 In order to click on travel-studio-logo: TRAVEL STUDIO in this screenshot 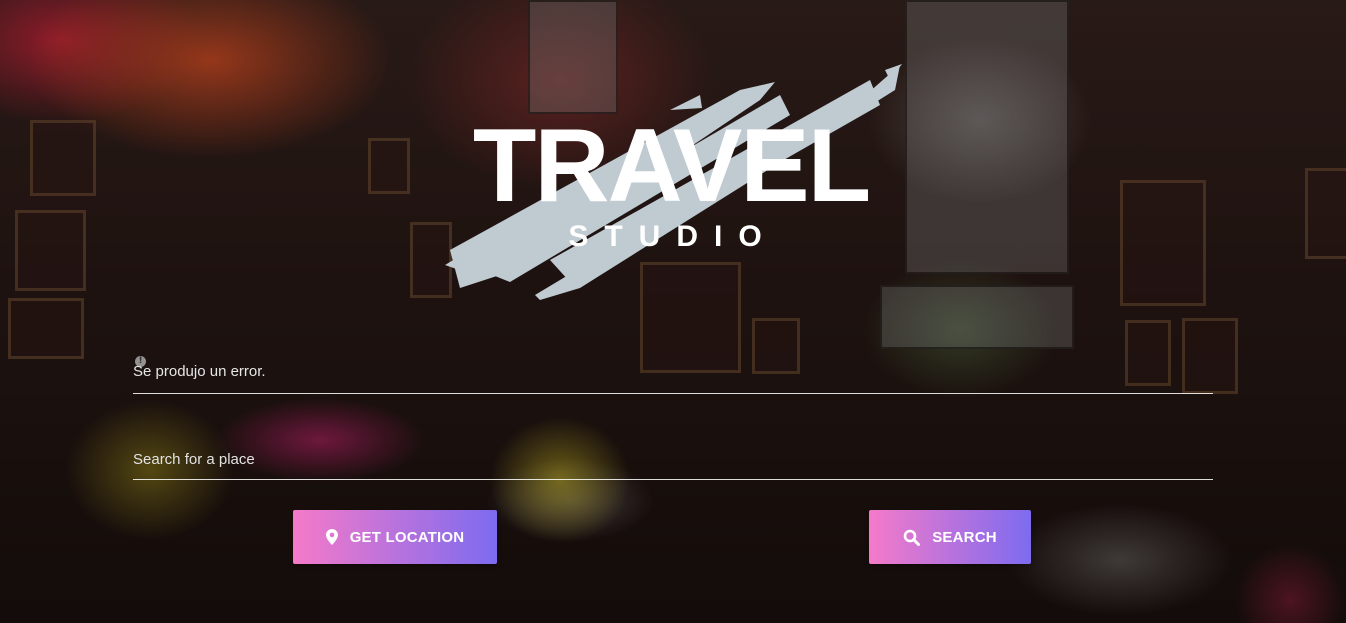, I will do `click(675, 180)`.